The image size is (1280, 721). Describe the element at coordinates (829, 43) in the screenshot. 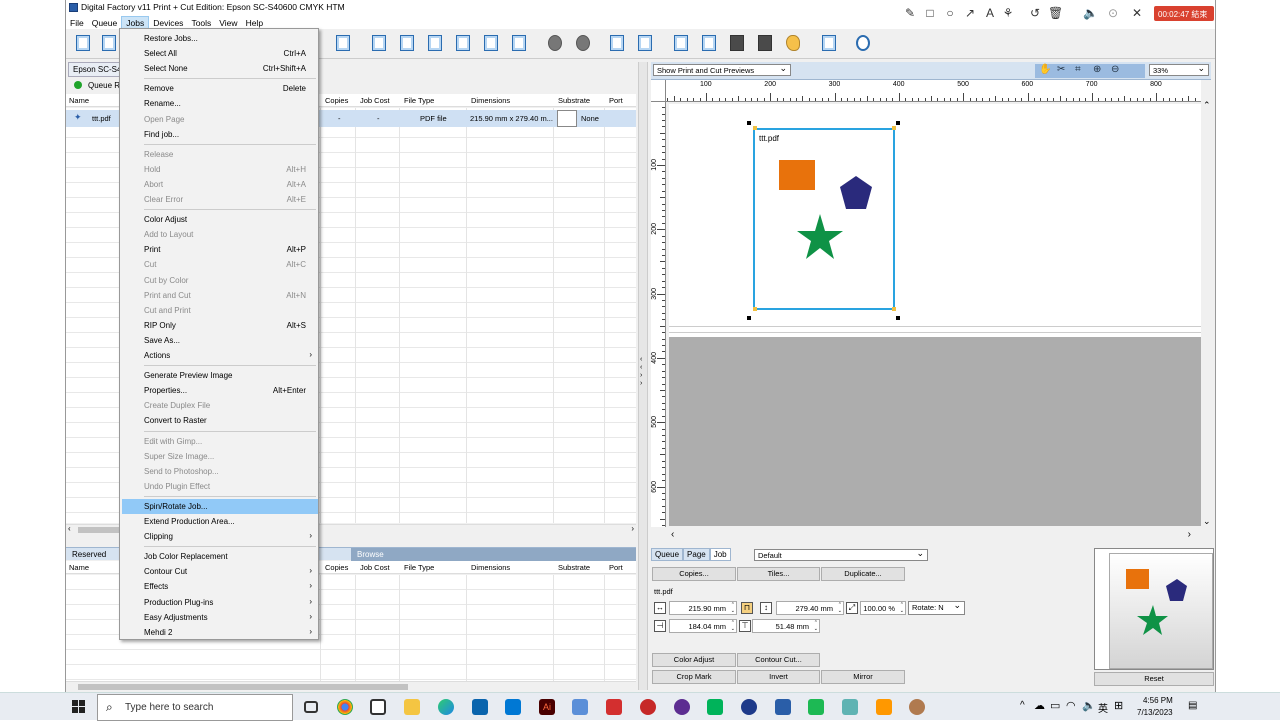

I see `proof-button` at that location.